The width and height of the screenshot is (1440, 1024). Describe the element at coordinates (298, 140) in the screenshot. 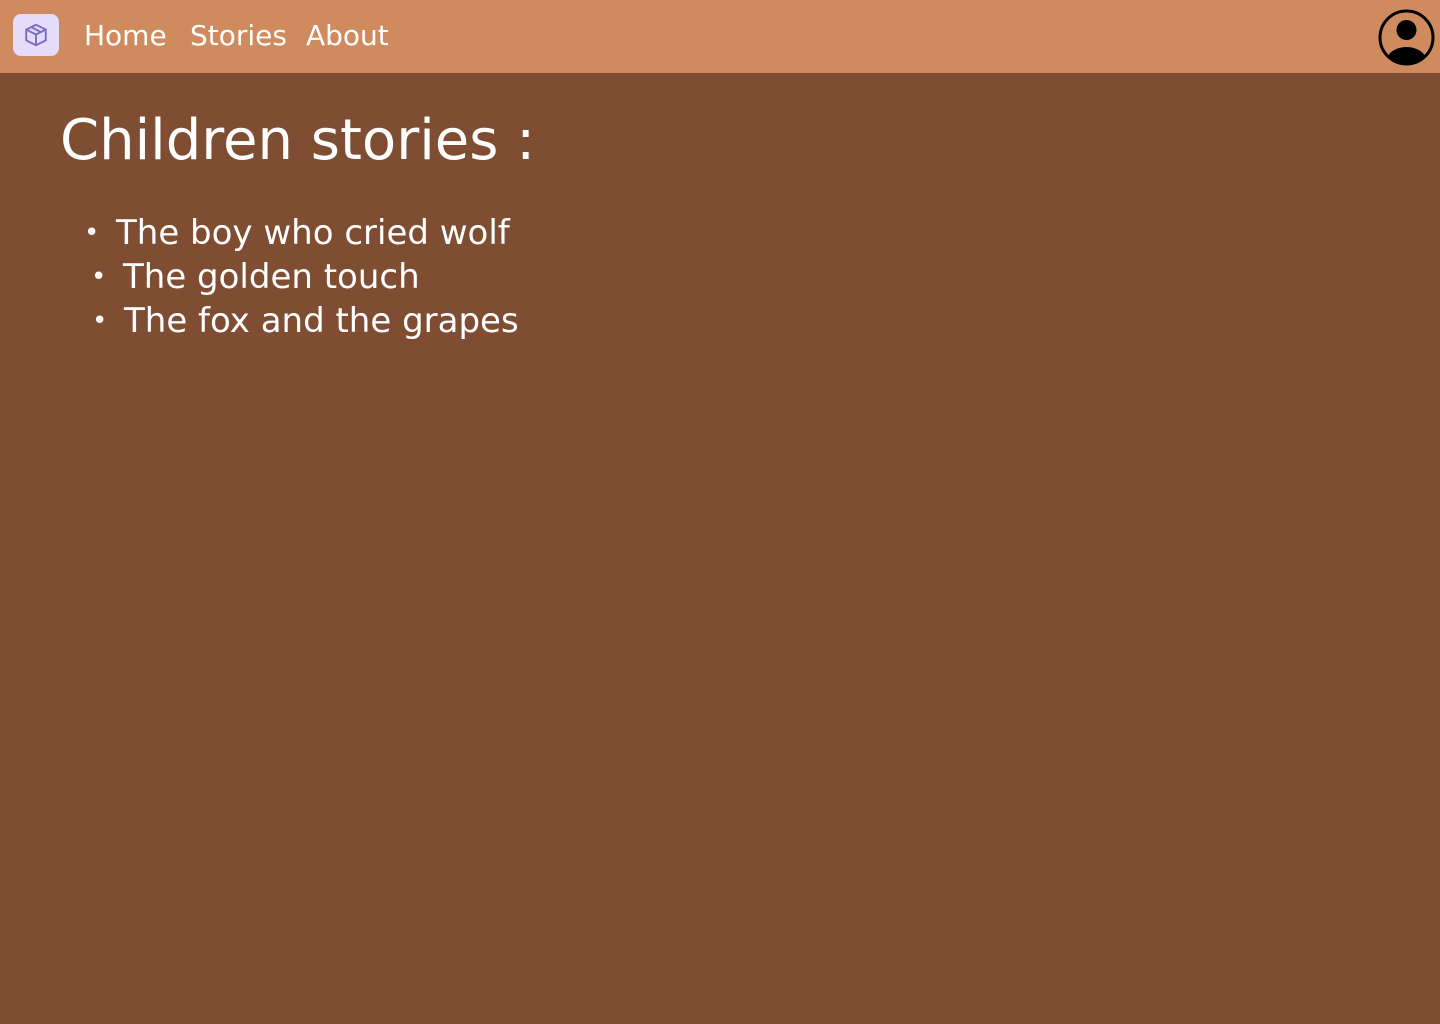

I see `page-title: Children stories :` at that location.